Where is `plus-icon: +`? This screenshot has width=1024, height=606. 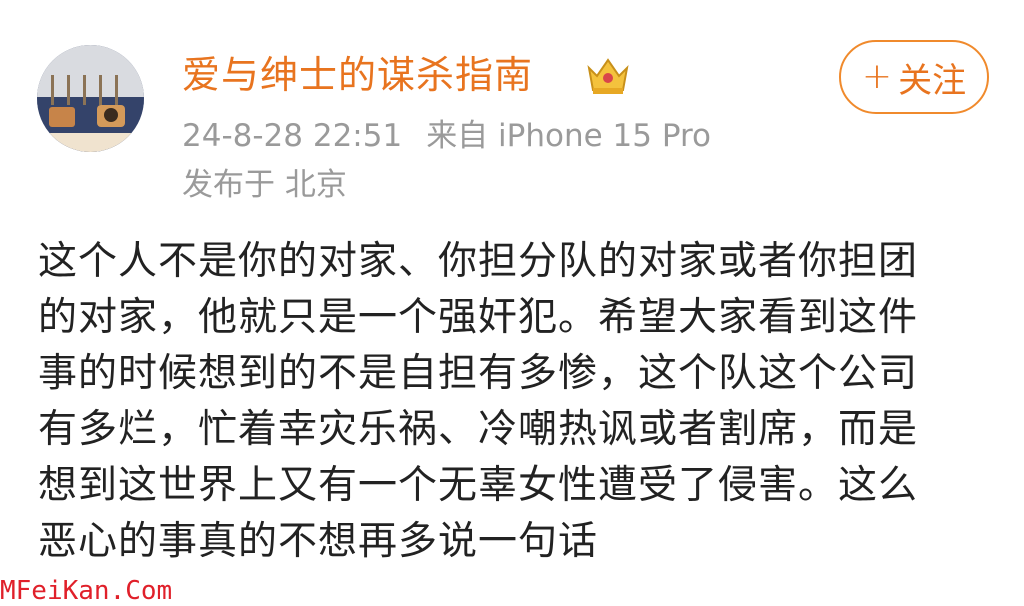 plus-icon: + is located at coordinates (877, 76).